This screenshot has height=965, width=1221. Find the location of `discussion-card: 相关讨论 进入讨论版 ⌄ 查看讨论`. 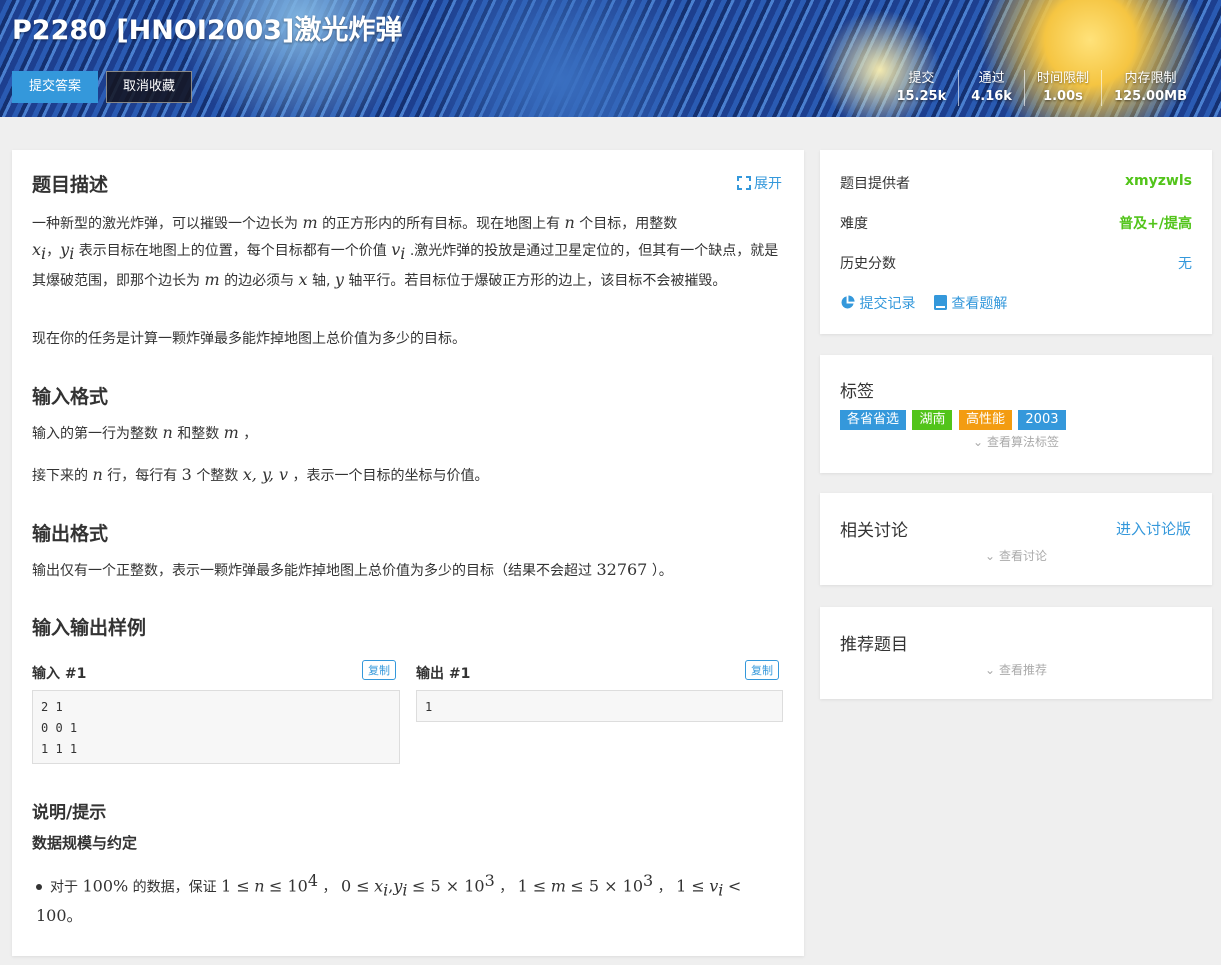

discussion-card: 相关讨论 进入讨论版 ⌄ 查看讨论 is located at coordinates (1016, 539).